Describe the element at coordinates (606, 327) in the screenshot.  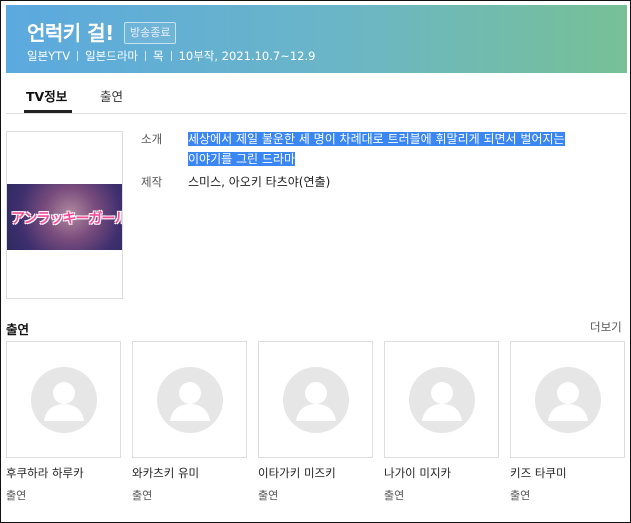
I see `more-link: 더보기` at that location.